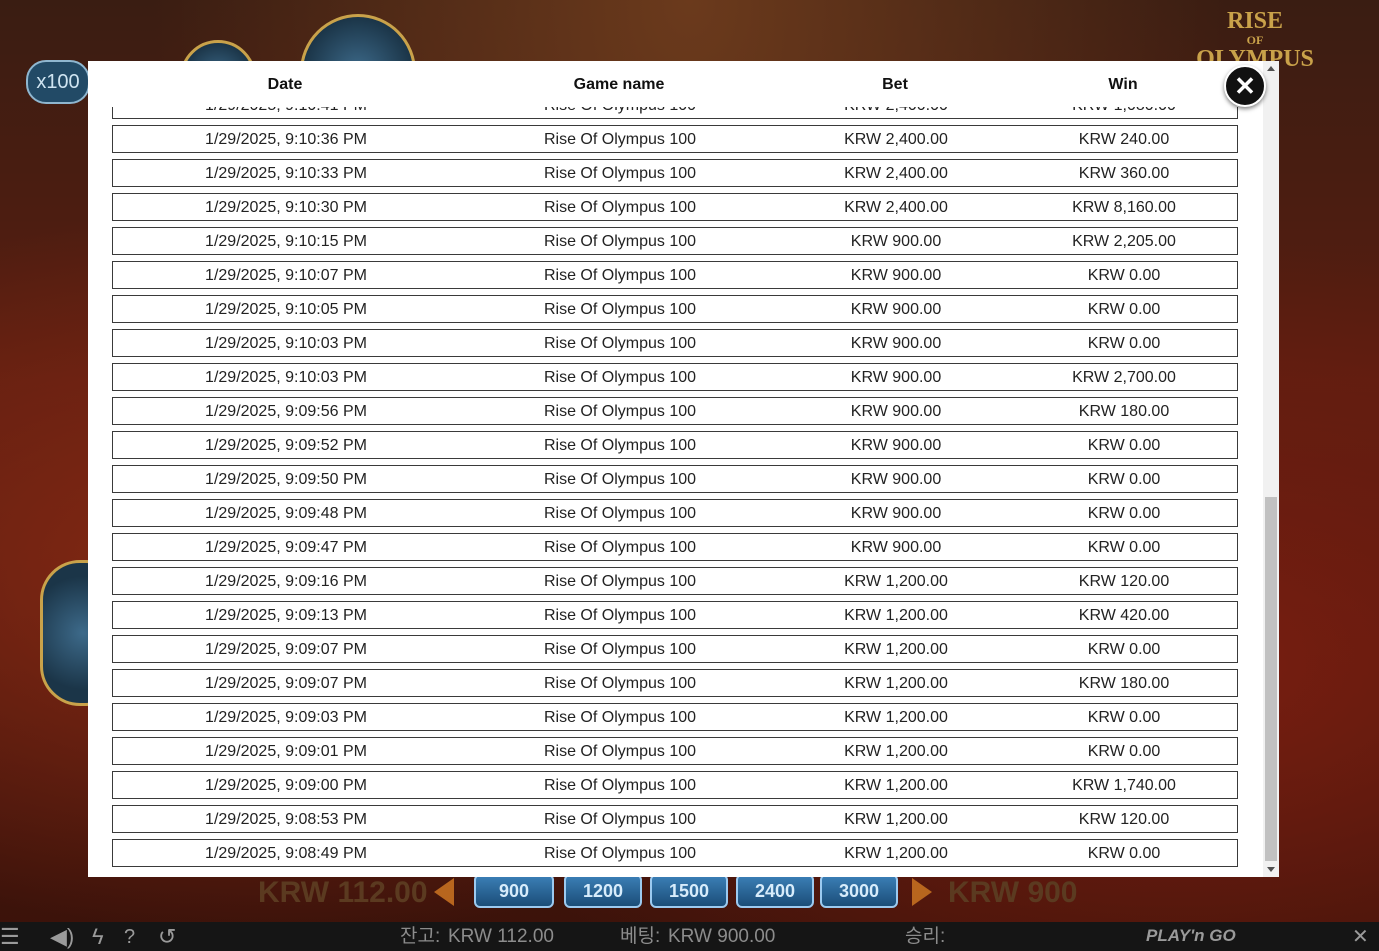  I want to click on stake-decrease-icon, so click(444, 892).